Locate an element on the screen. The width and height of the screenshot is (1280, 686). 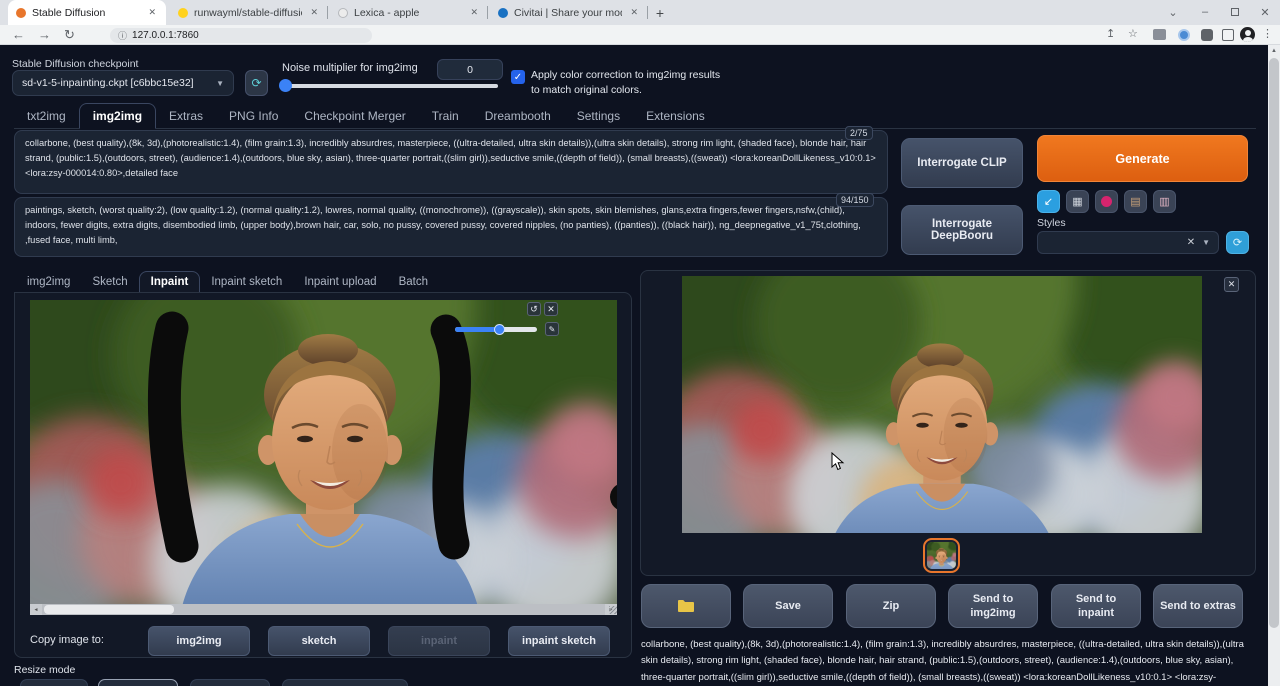
window-maximize-button is located at coordinates (1235, 12).